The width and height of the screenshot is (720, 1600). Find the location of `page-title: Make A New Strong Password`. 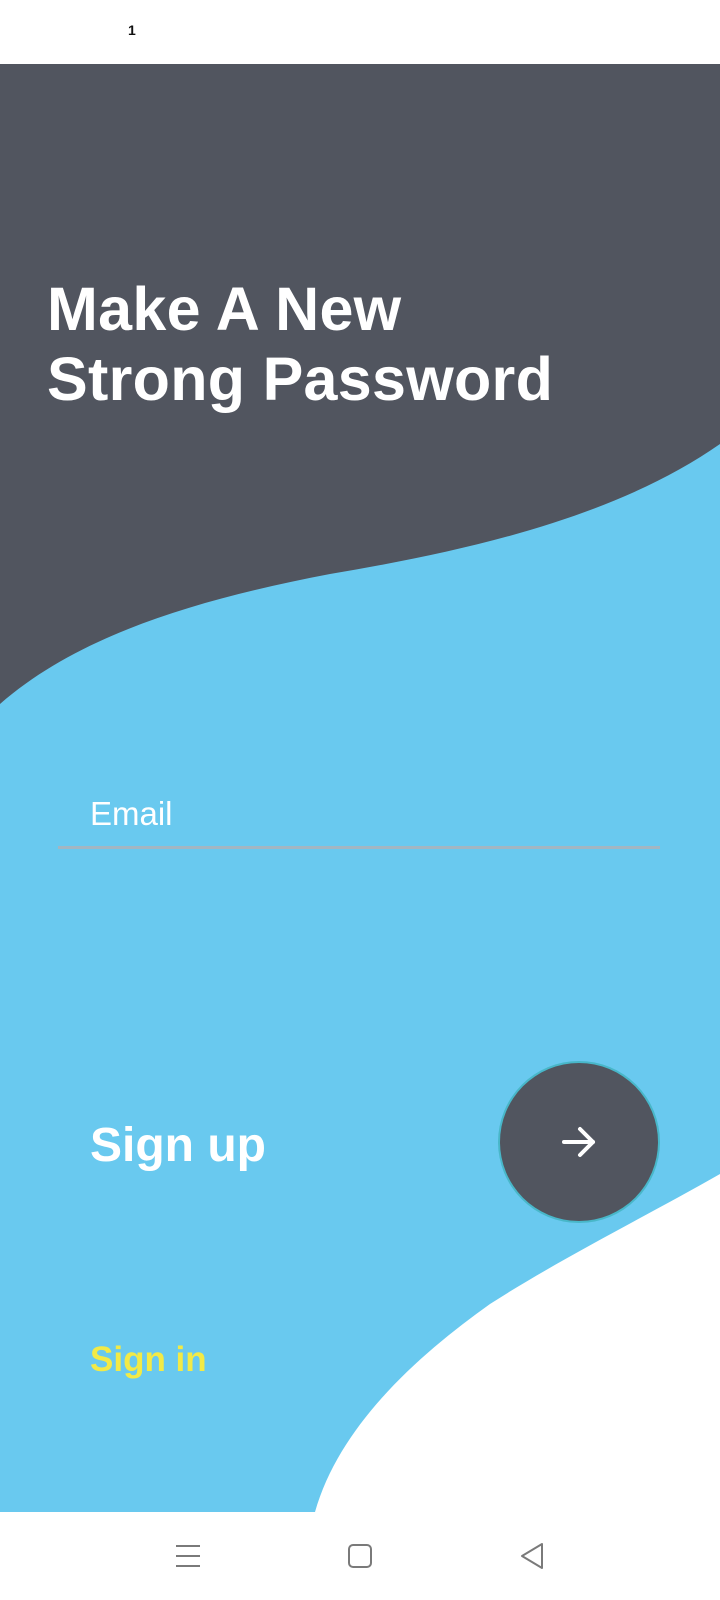

page-title: Make A New Strong Password is located at coordinates (300, 344).